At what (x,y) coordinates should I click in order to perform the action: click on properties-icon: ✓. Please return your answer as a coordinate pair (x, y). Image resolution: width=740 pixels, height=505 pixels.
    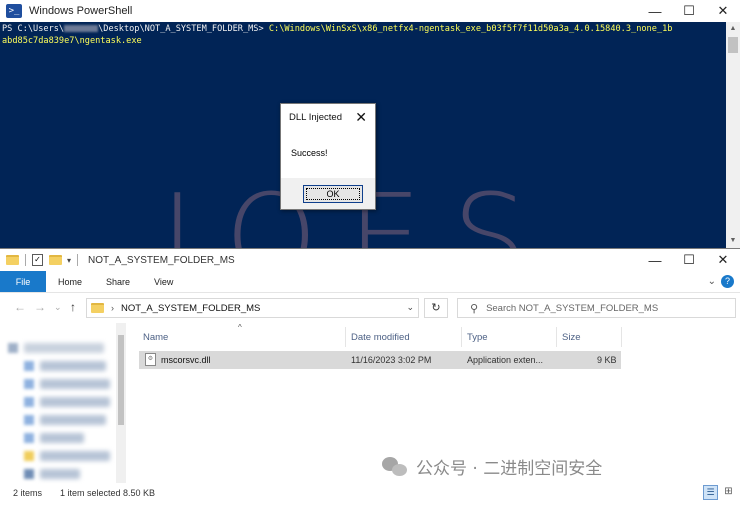
    Looking at the image, I should click on (37, 260).